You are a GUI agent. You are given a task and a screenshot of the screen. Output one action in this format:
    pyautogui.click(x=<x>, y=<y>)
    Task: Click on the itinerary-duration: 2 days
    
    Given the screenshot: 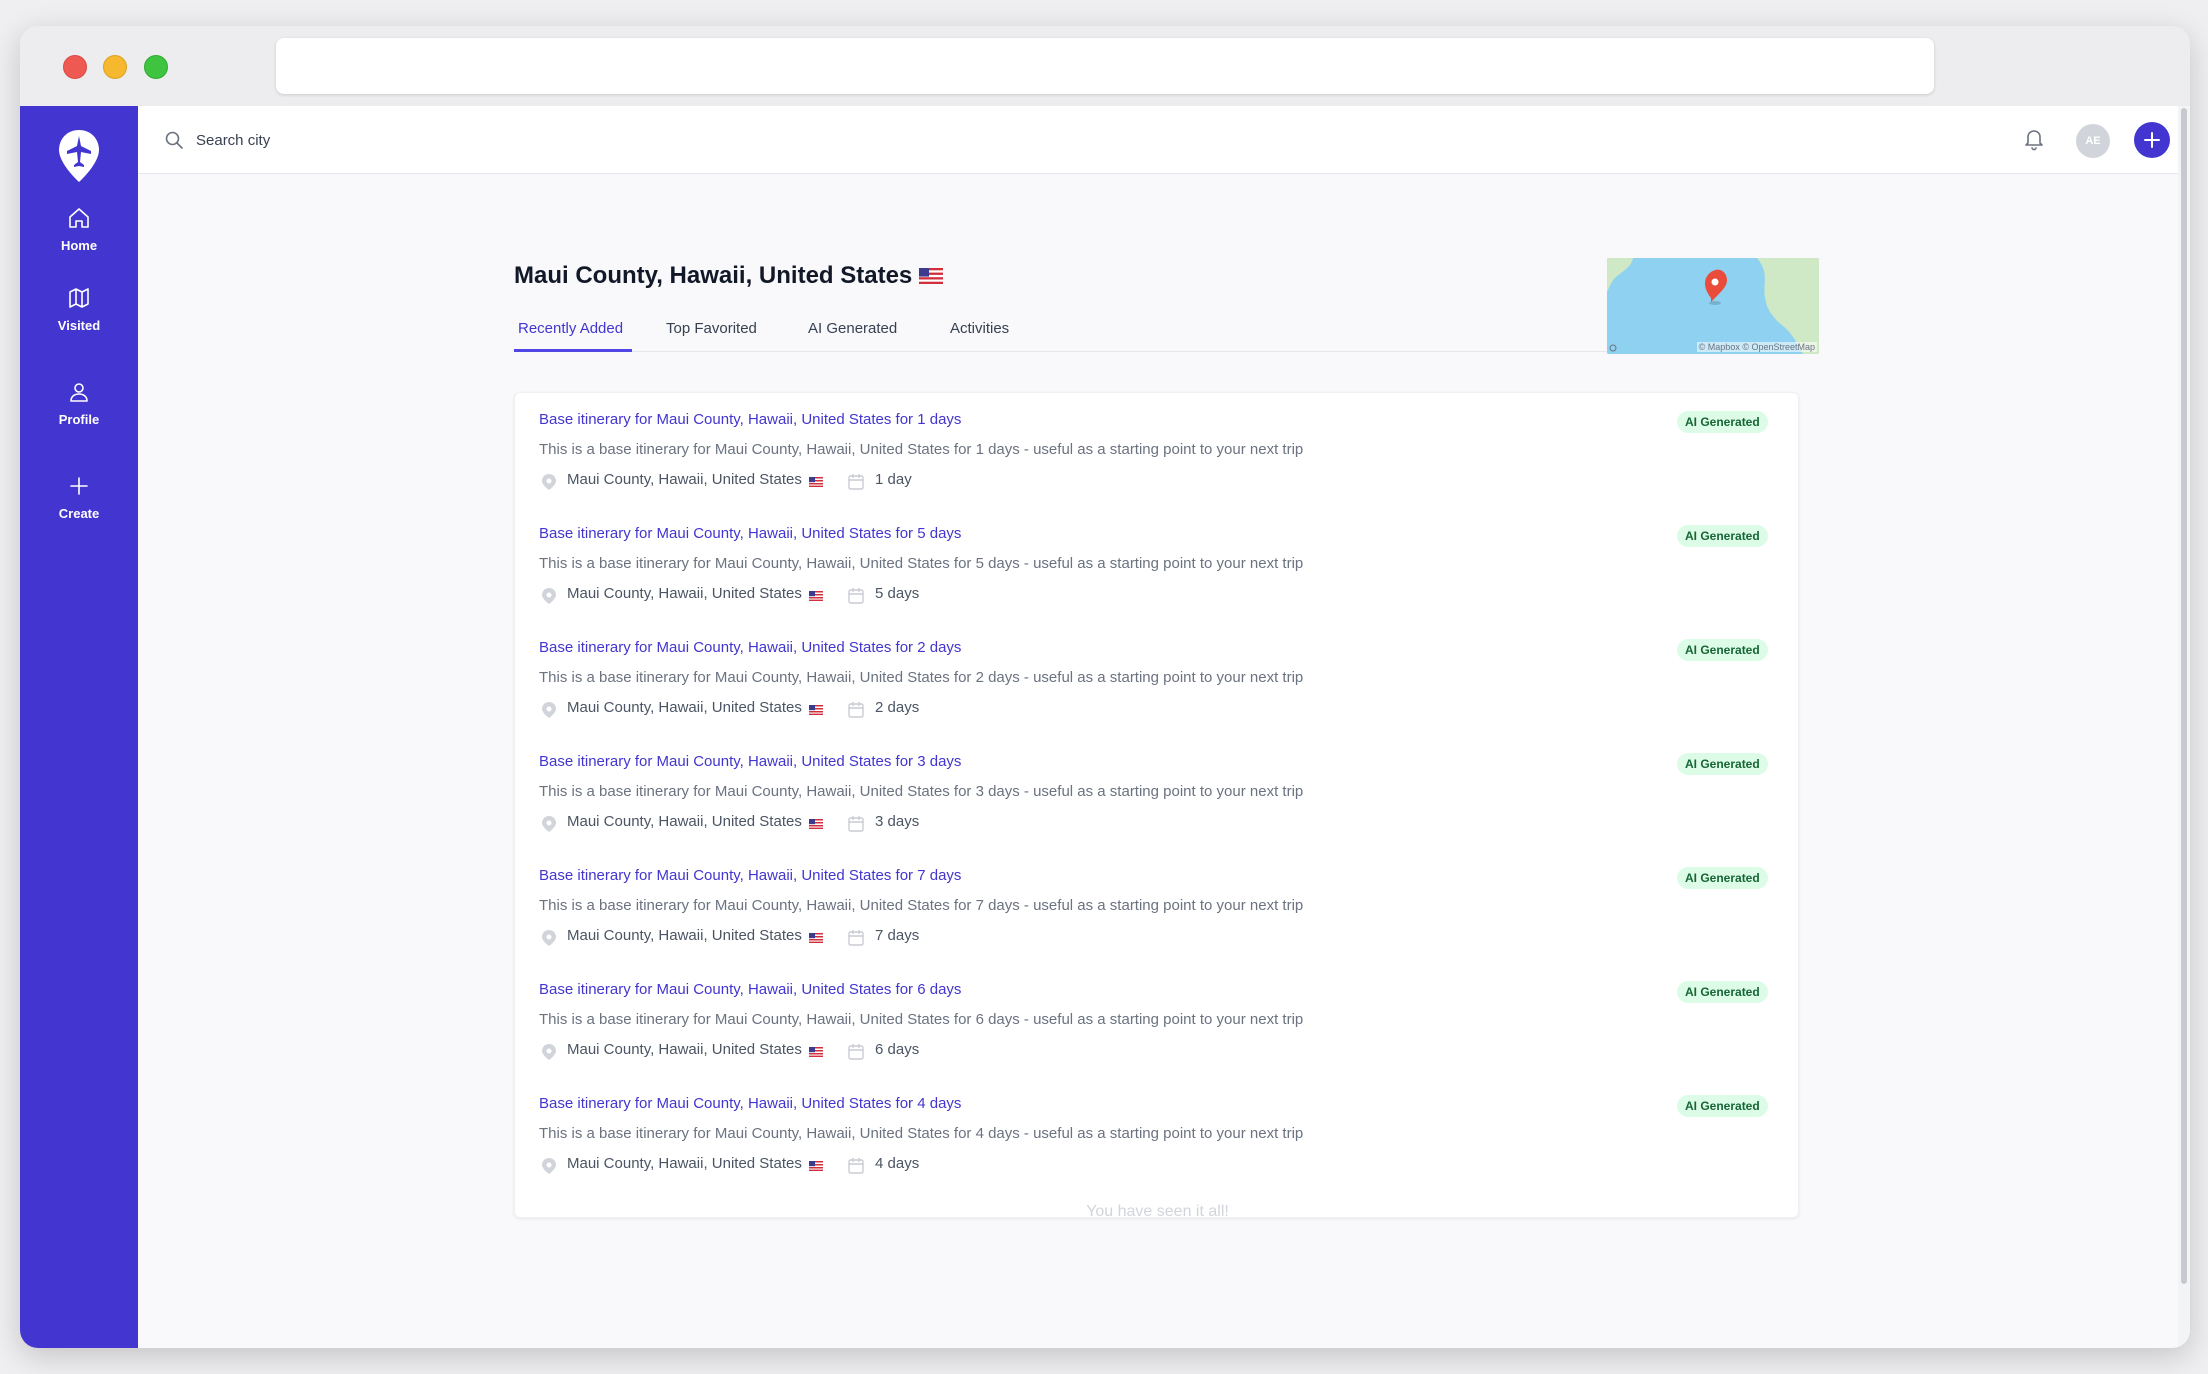 What is the action you would take?
    pyautogui.click(x=897, y=707)
    